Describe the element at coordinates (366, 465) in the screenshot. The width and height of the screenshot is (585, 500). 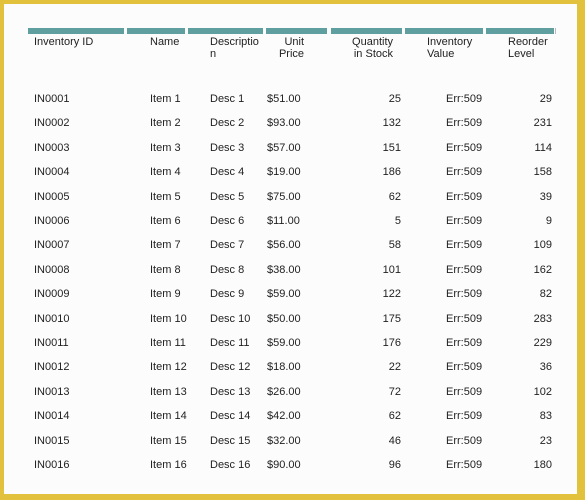
I see `cell-qty: 96` at that location.